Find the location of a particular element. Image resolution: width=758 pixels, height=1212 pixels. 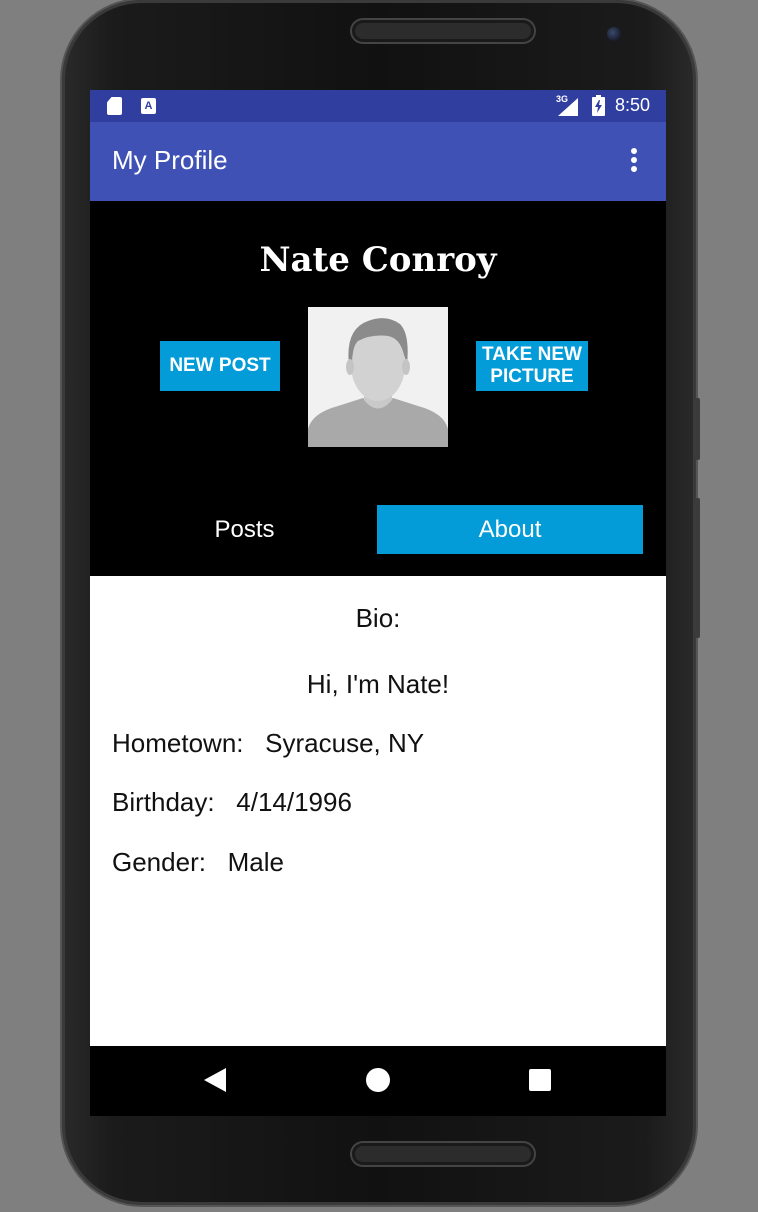

birthday-row: Birthday: 4/14/1996 is located at coordinates (232, 802).